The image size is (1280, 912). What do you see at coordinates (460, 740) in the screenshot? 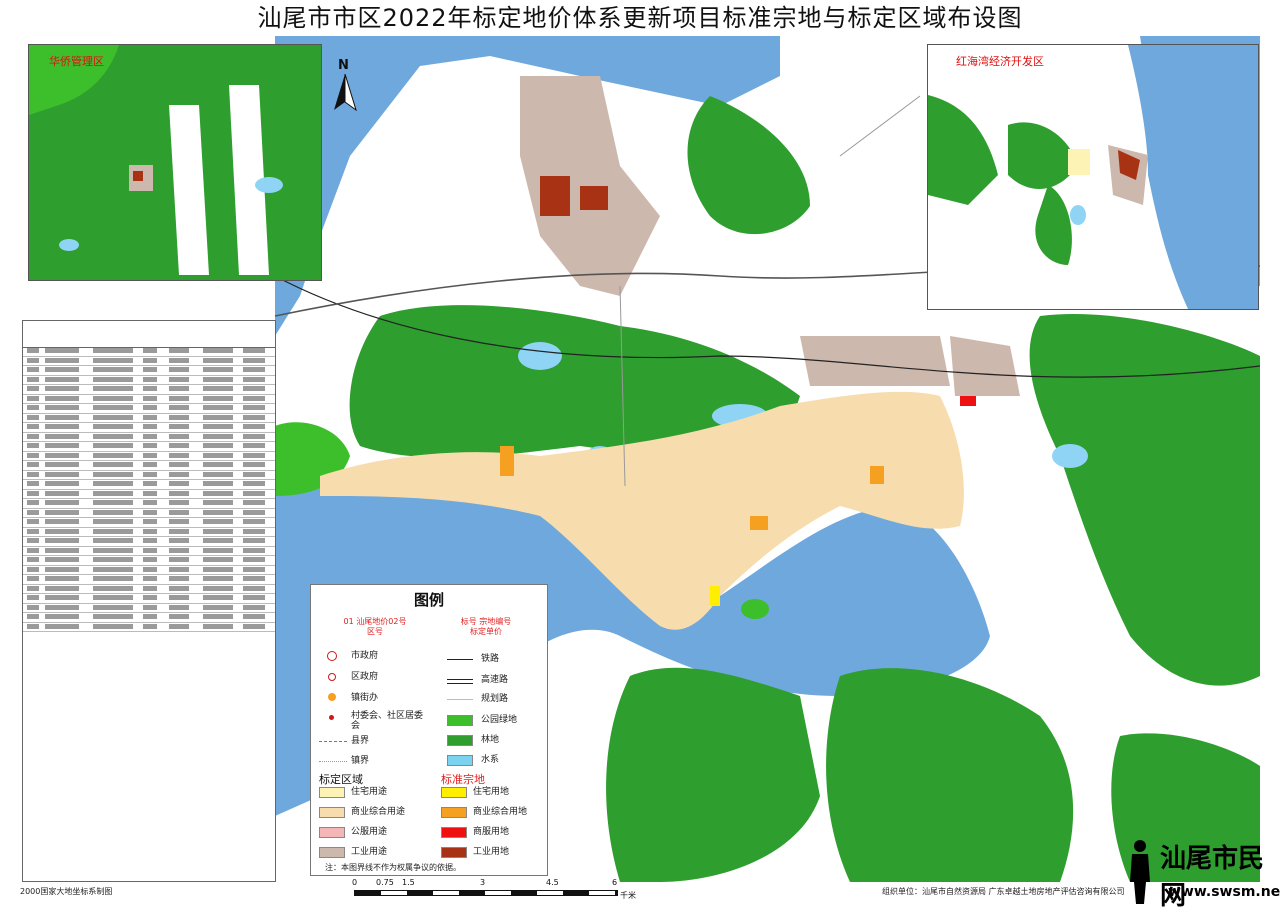
I see `forest-swatch` at bounding box center [460, 740].